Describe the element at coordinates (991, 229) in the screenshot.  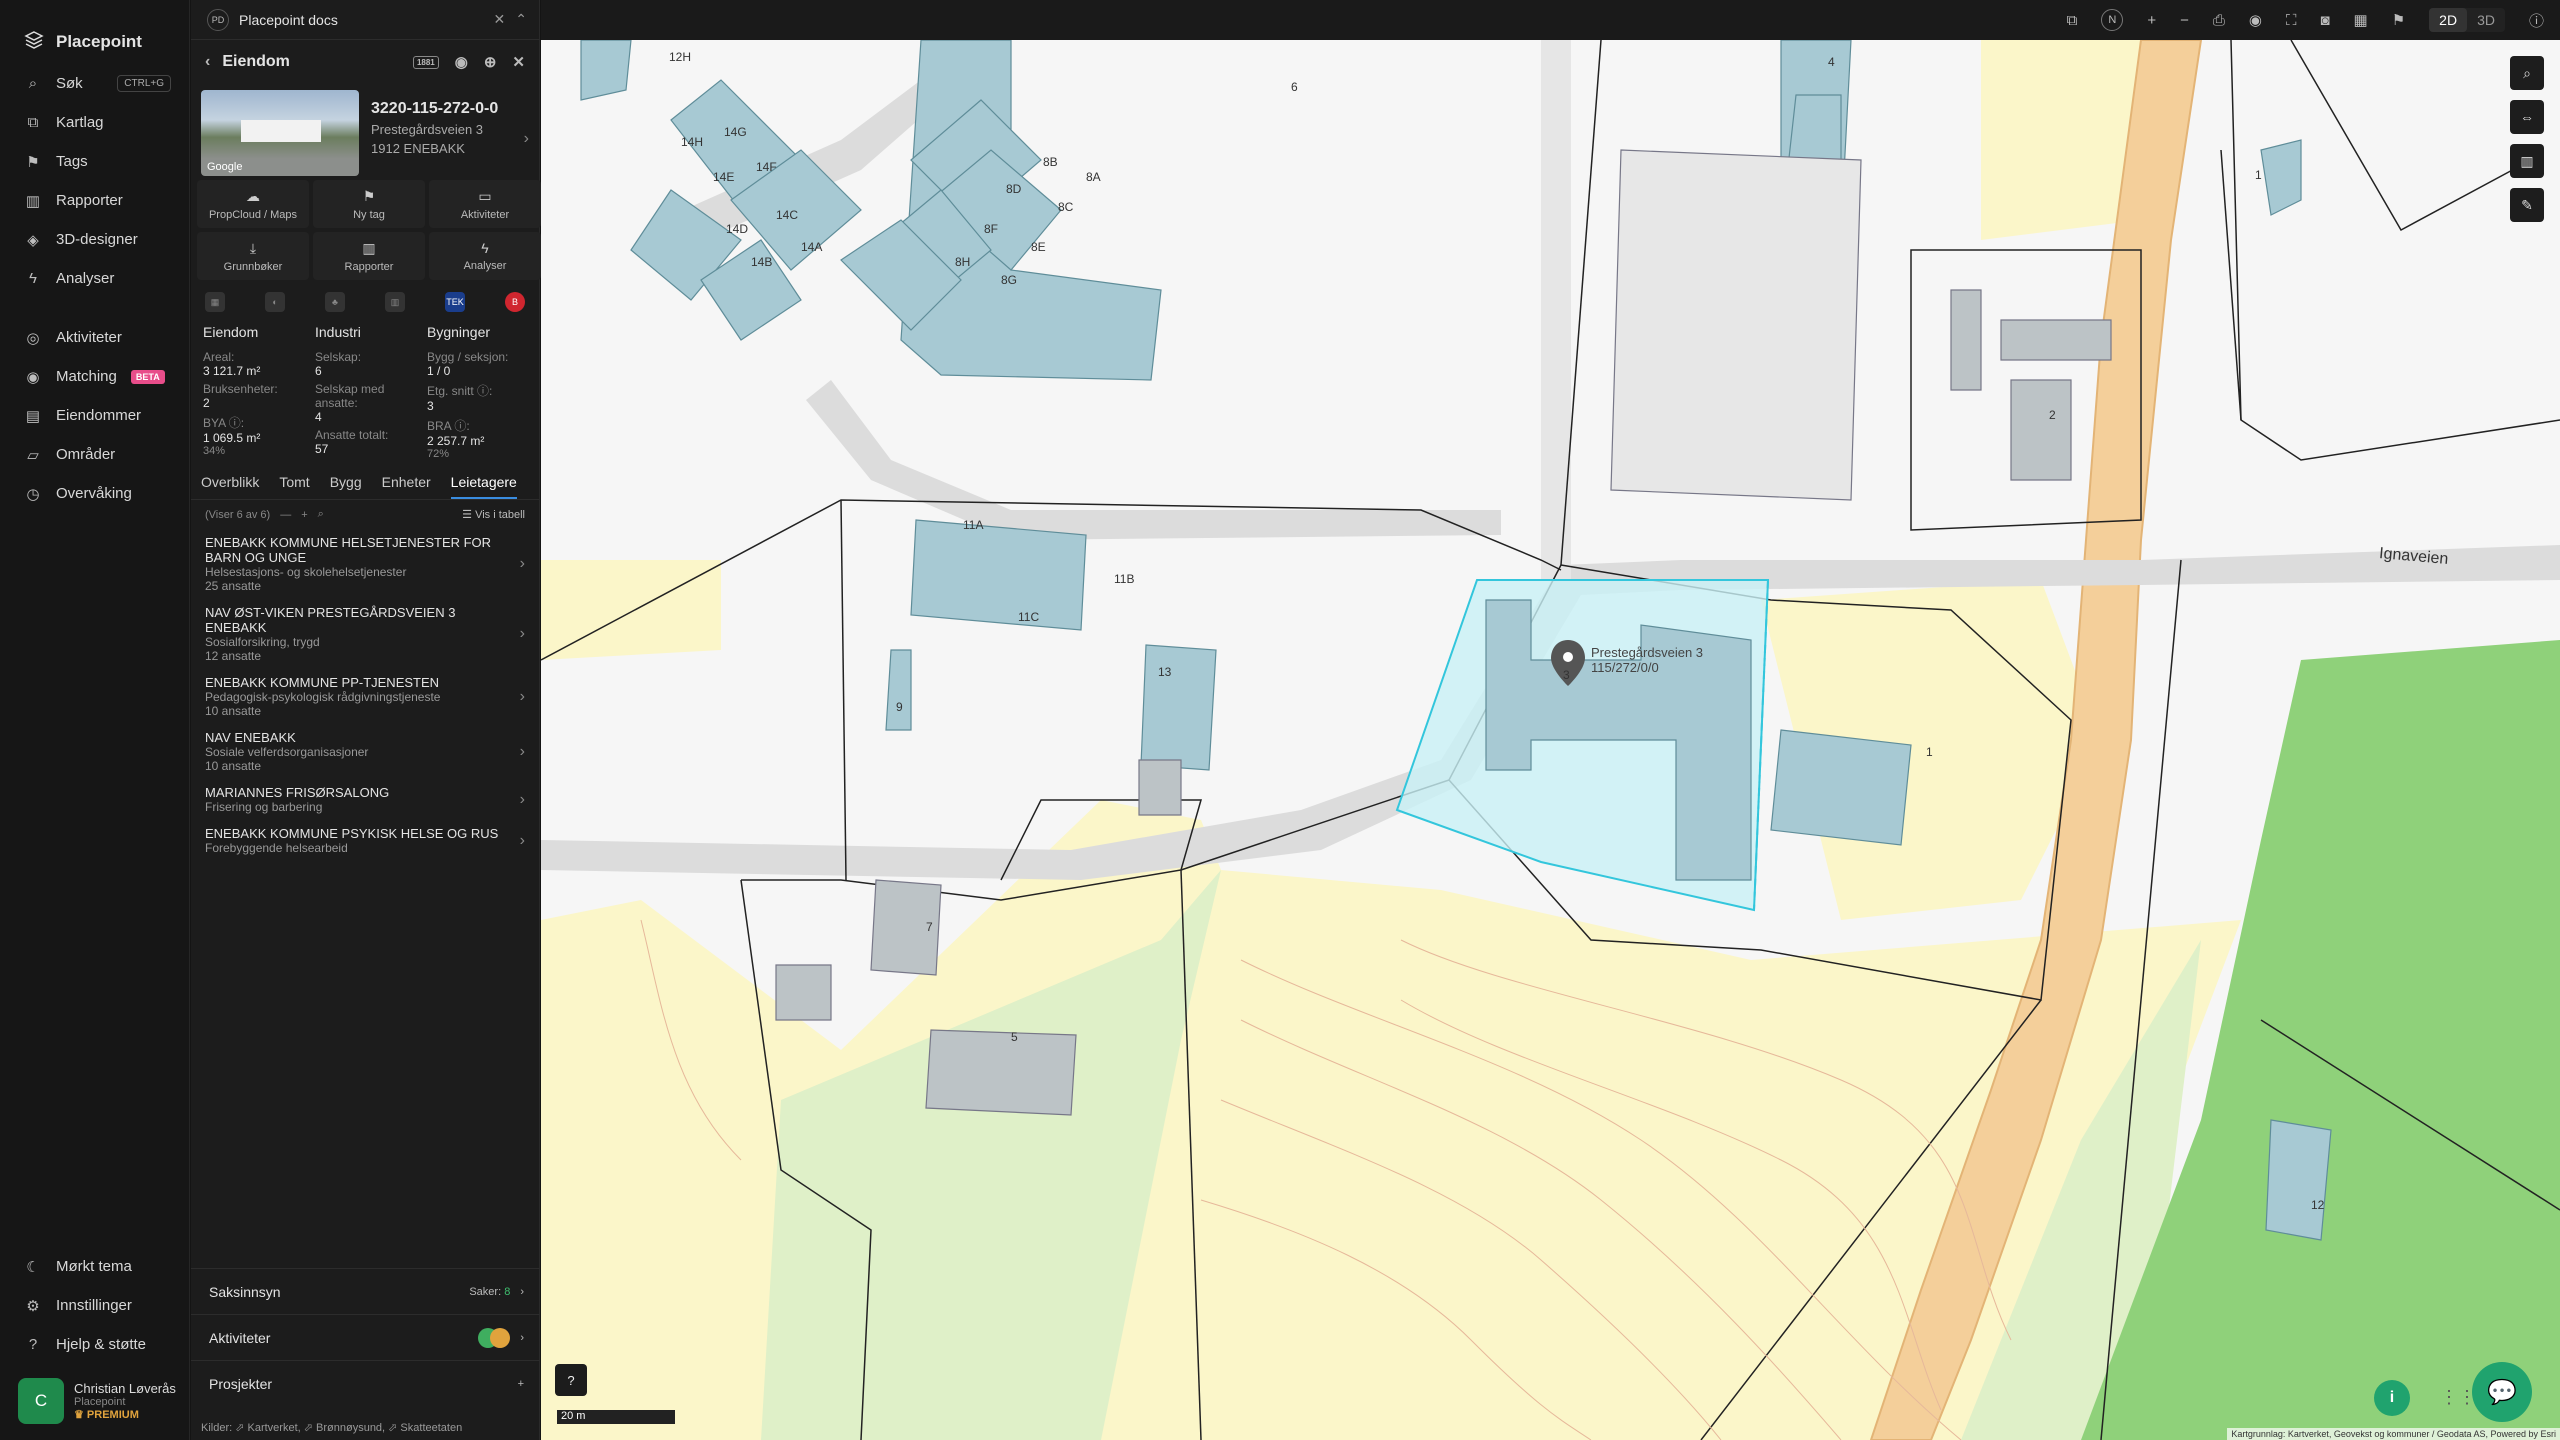
I see `building-number-label: 8F` at that location.